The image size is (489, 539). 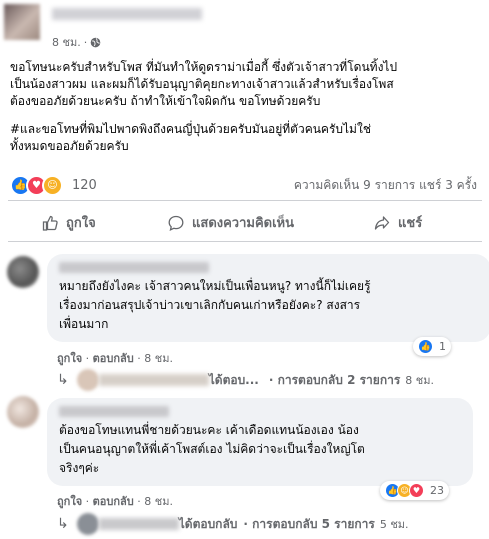 I want to click on post-author-name, so click(x=127, y=14).